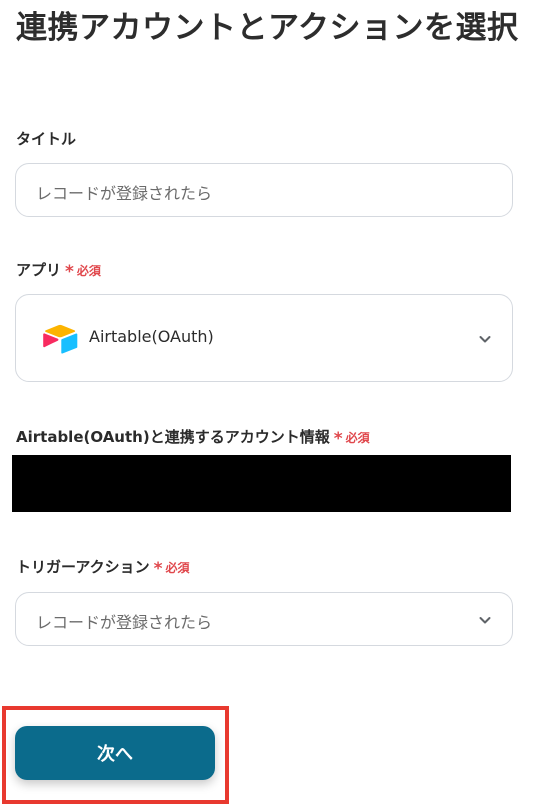 The width and height of the screenshot is (545, 804). I want to click on account-field-label: Airtable(OAuth)と連携するアカウント情報 * 必須, so click(193, 437).